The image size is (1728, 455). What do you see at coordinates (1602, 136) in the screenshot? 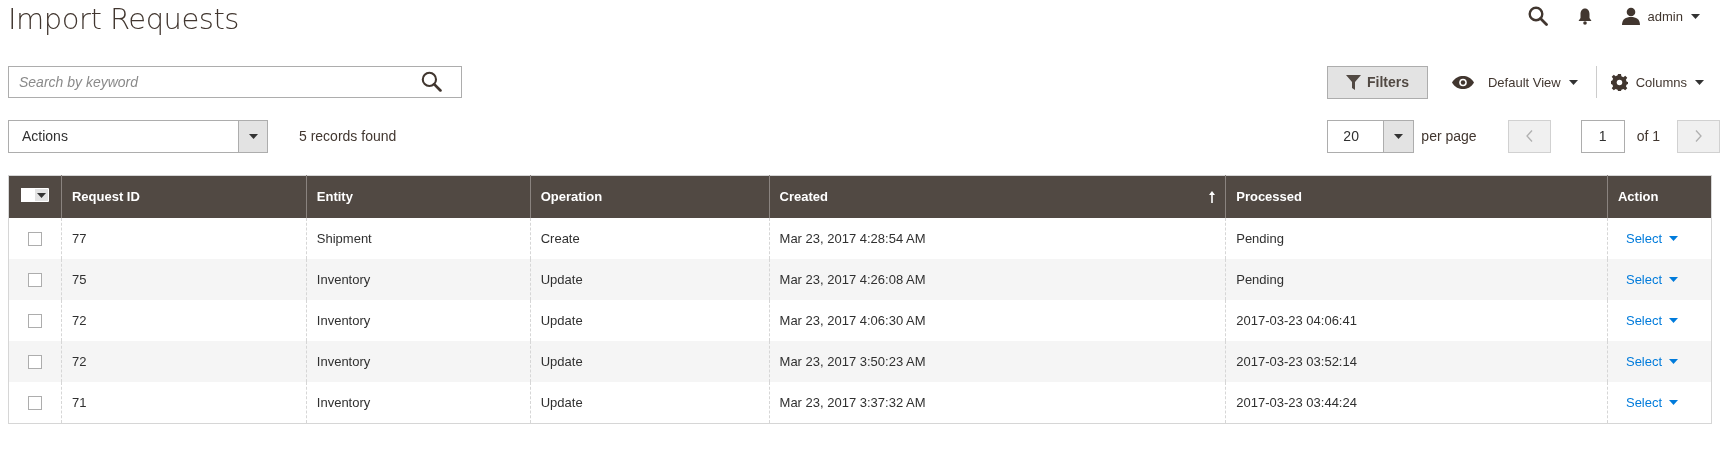
I see `page-number-field: 1` at bounding box center [1602, 136].